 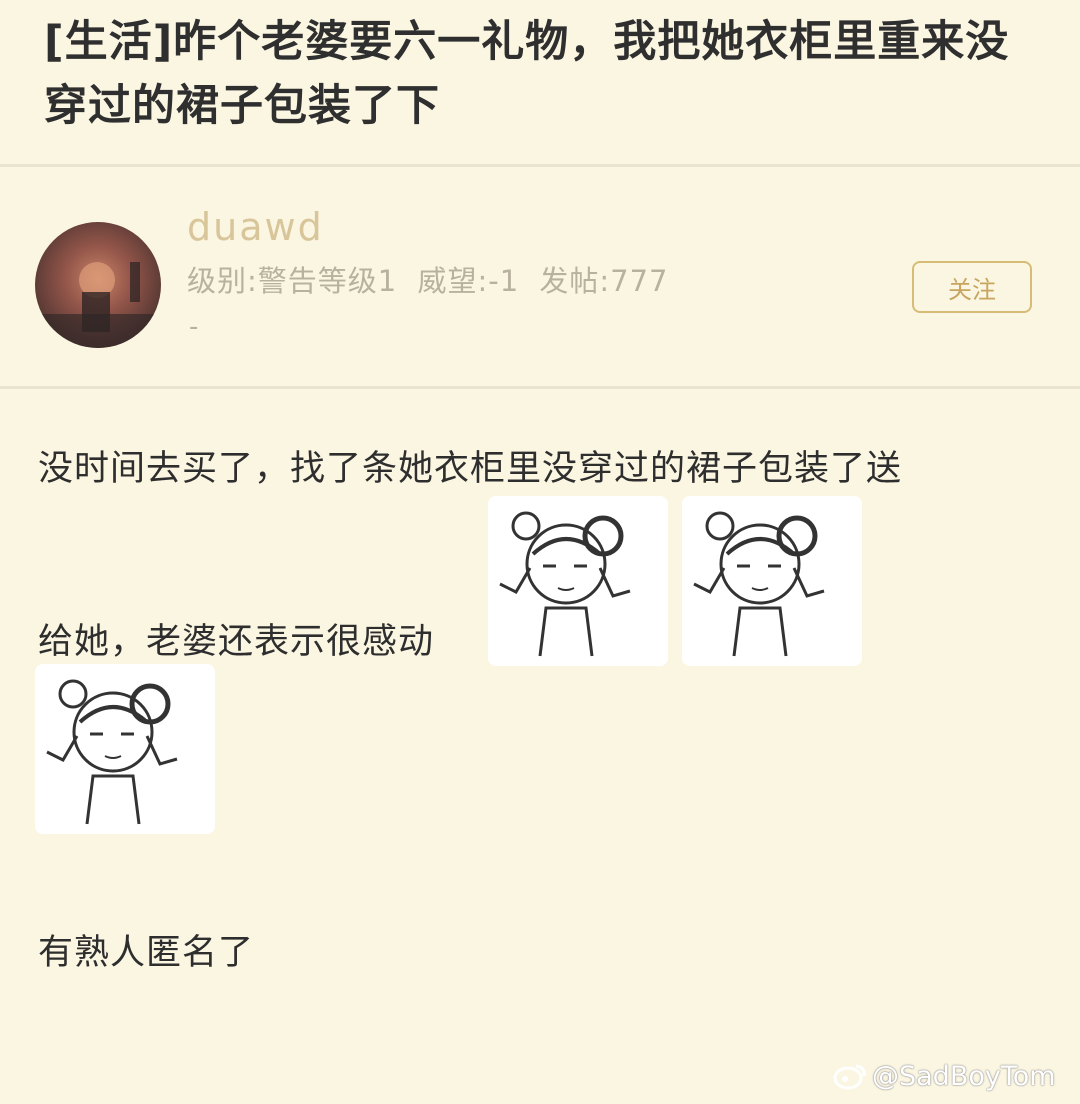 I want to click on author-extra: -, so click(x=194, y=327).